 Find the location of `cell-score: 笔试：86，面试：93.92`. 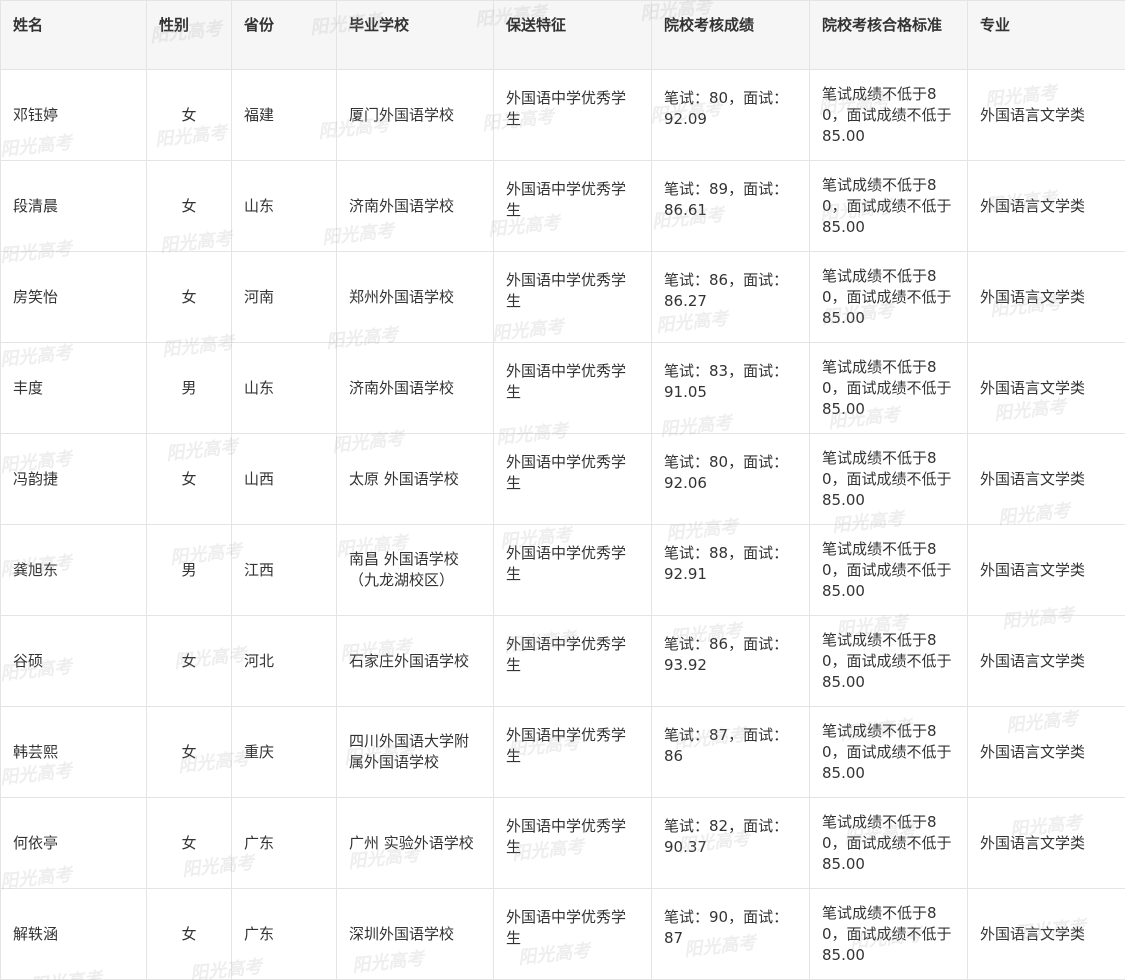

cell-score: 笔试：86，面试：93.92 is located at coordinates (730, 661).